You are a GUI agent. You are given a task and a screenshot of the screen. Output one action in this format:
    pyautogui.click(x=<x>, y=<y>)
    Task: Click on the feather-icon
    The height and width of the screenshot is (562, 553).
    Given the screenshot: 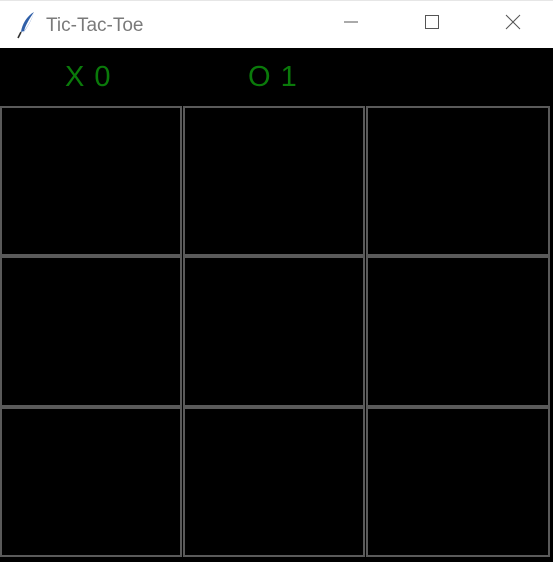 What is the action you would take?
    pyautogui.click(x=27, y=25)
    